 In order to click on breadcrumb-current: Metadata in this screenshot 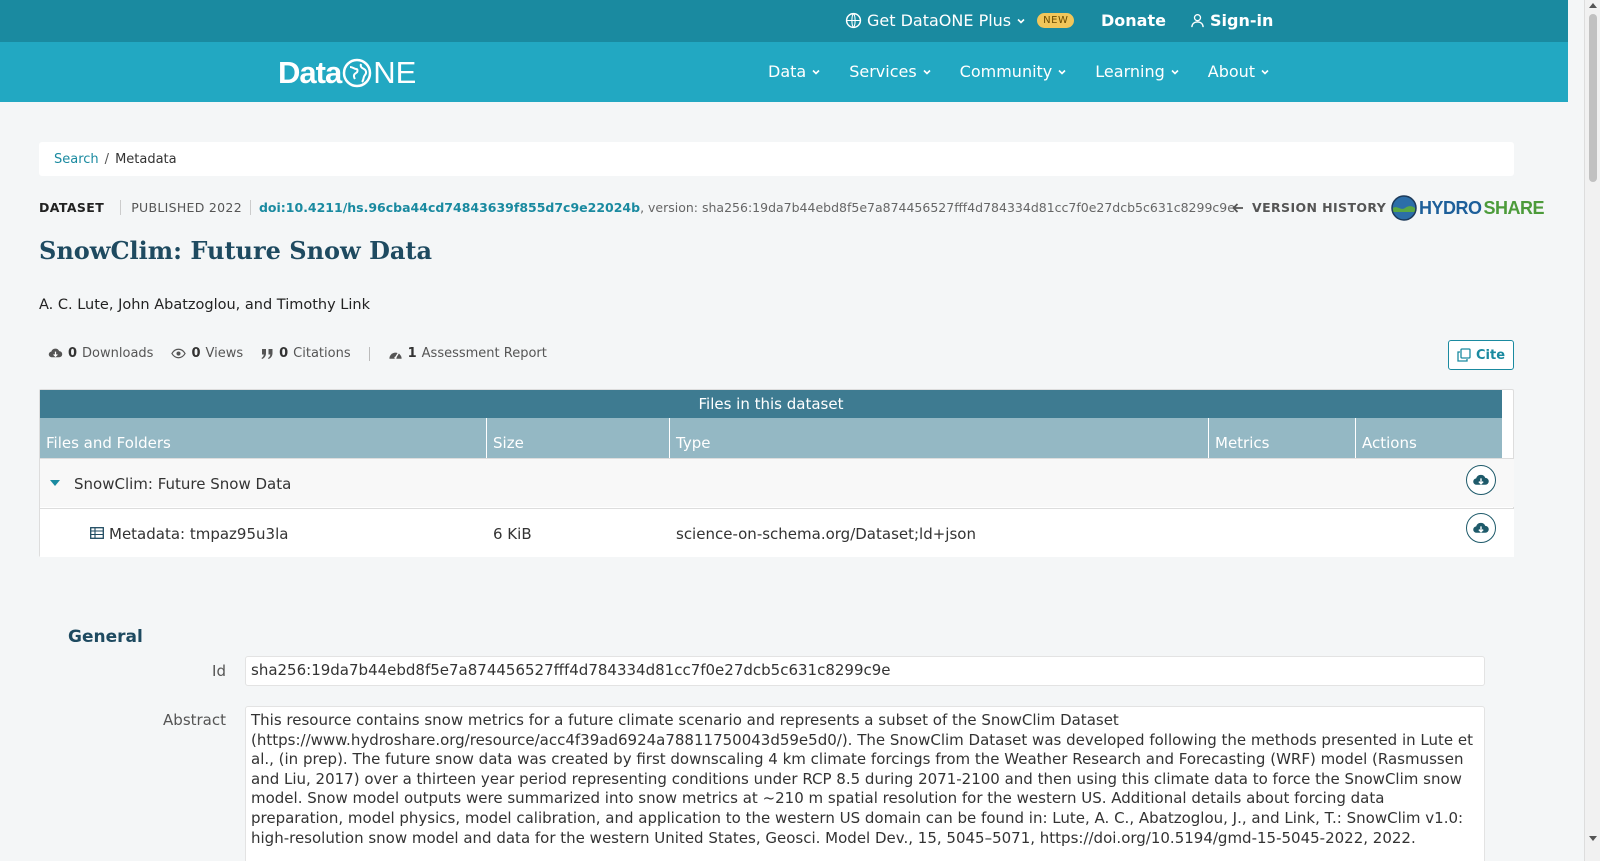, I will do `click(146, 159)`.